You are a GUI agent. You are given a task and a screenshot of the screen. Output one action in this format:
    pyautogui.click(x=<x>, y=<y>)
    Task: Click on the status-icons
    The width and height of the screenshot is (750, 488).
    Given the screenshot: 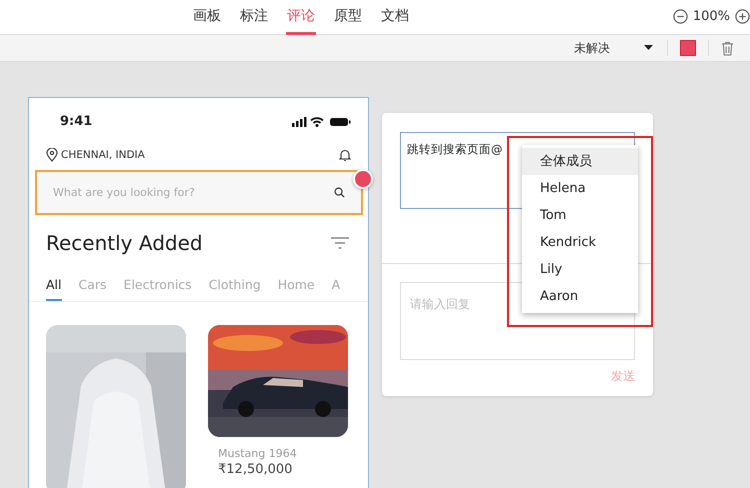 What is the action you would take?
    pyautogui.click(x=322, y=122)
    